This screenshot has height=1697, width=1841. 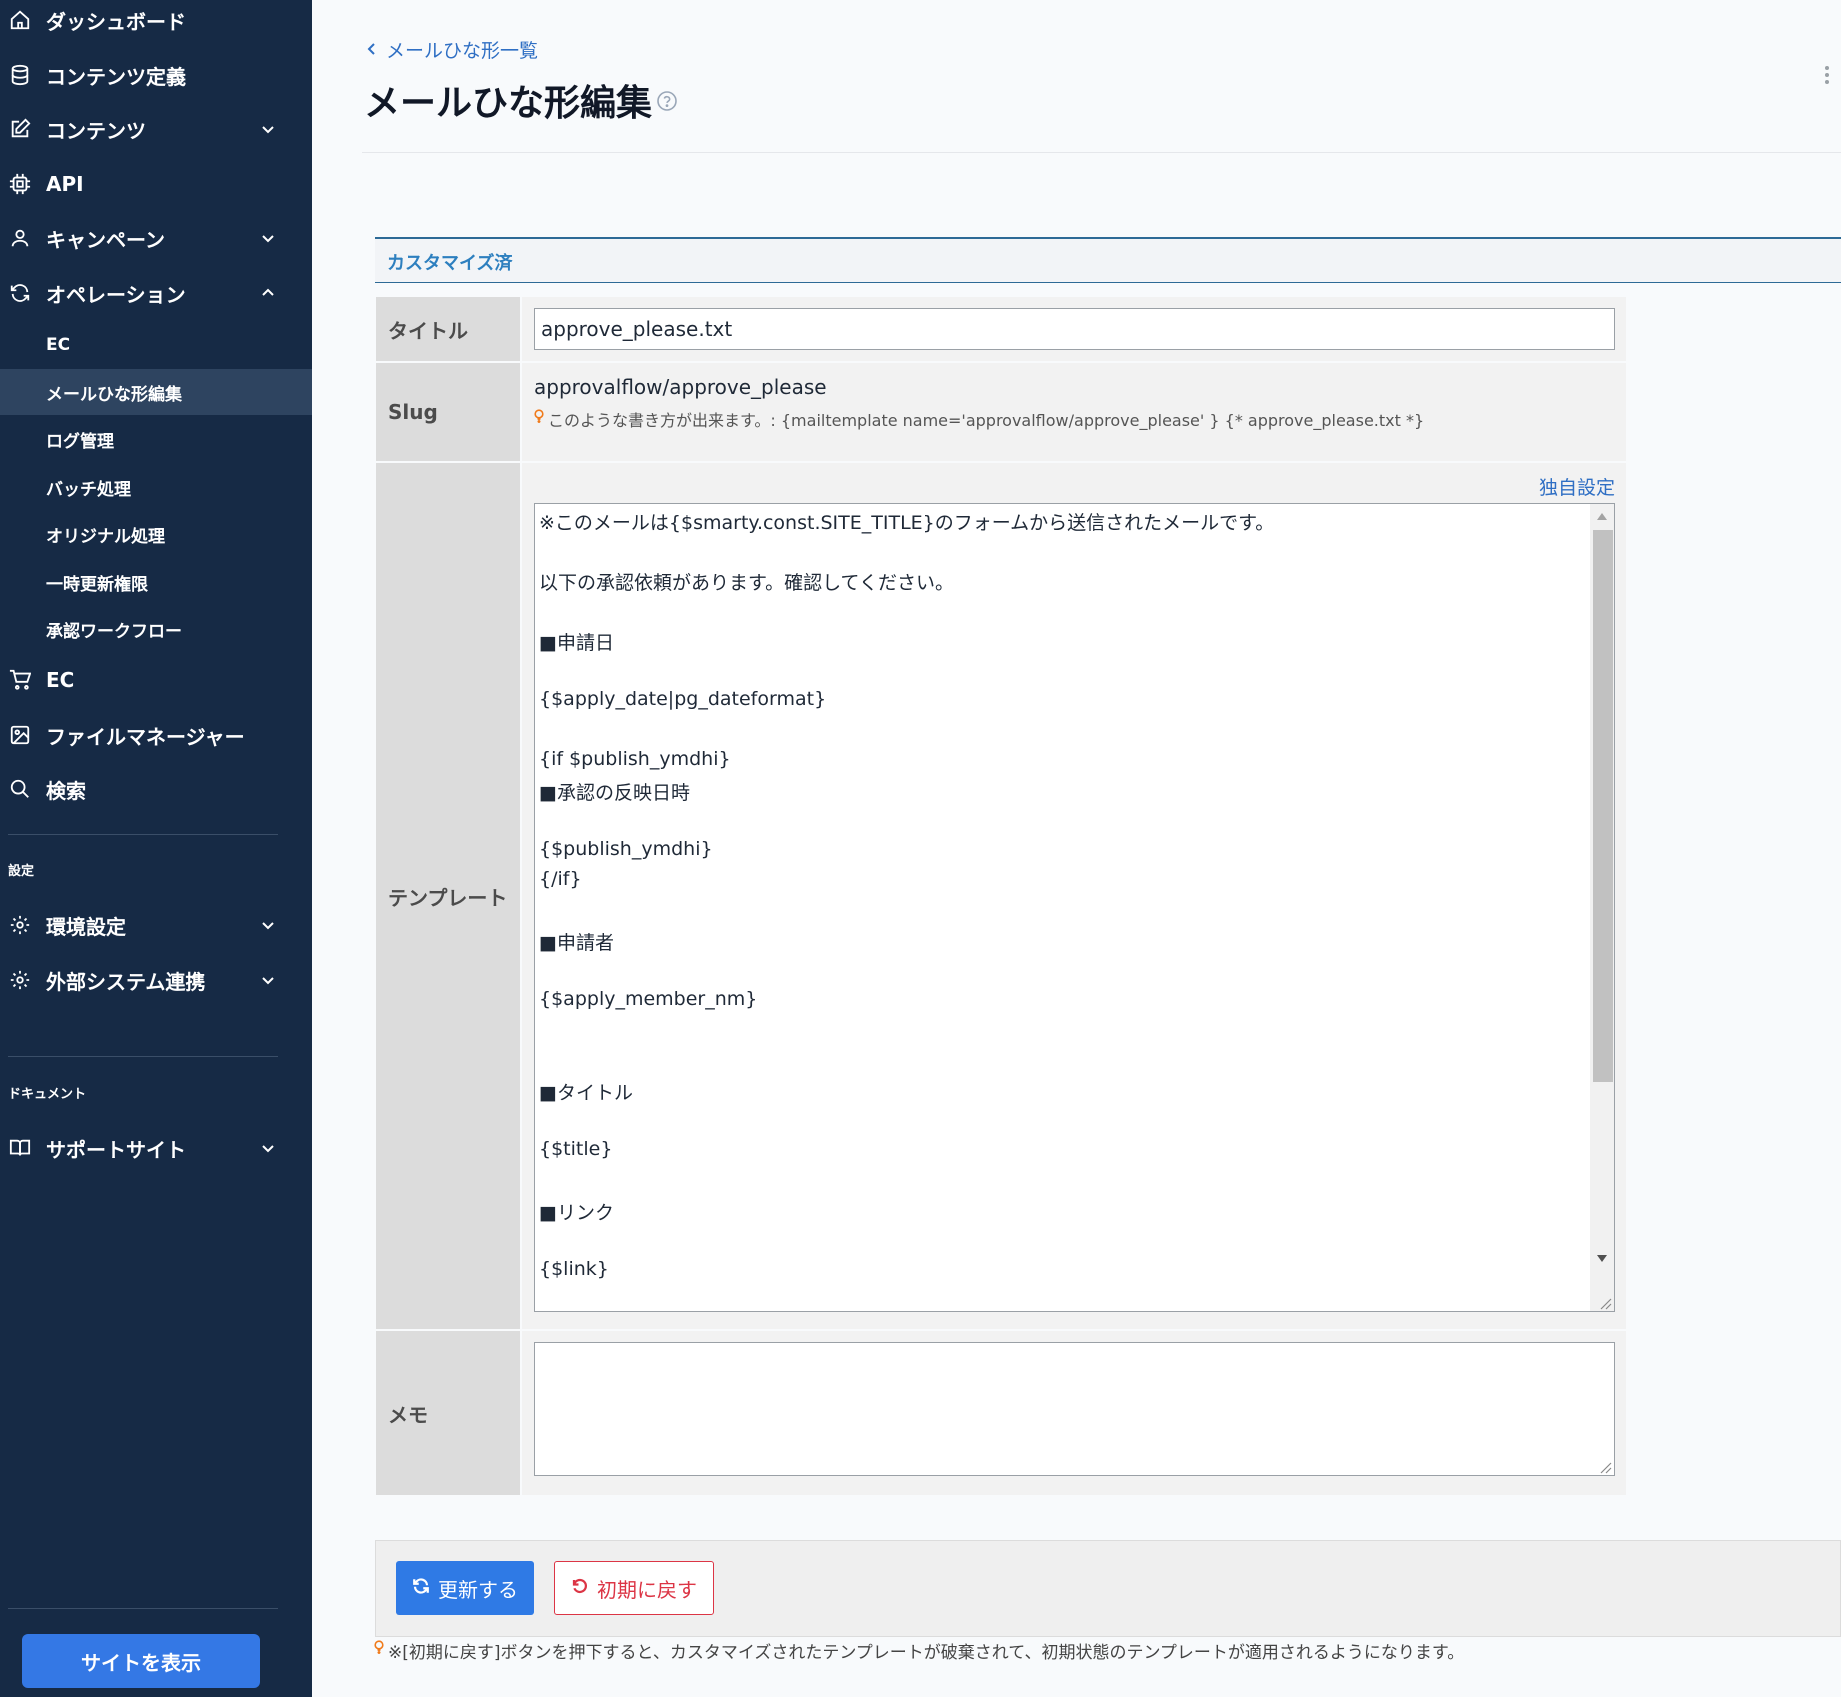 What do you see at coordinates (448, 1413) in the screenshot?
I see `memo-label: メモ` at bounding box center [448, 1413].